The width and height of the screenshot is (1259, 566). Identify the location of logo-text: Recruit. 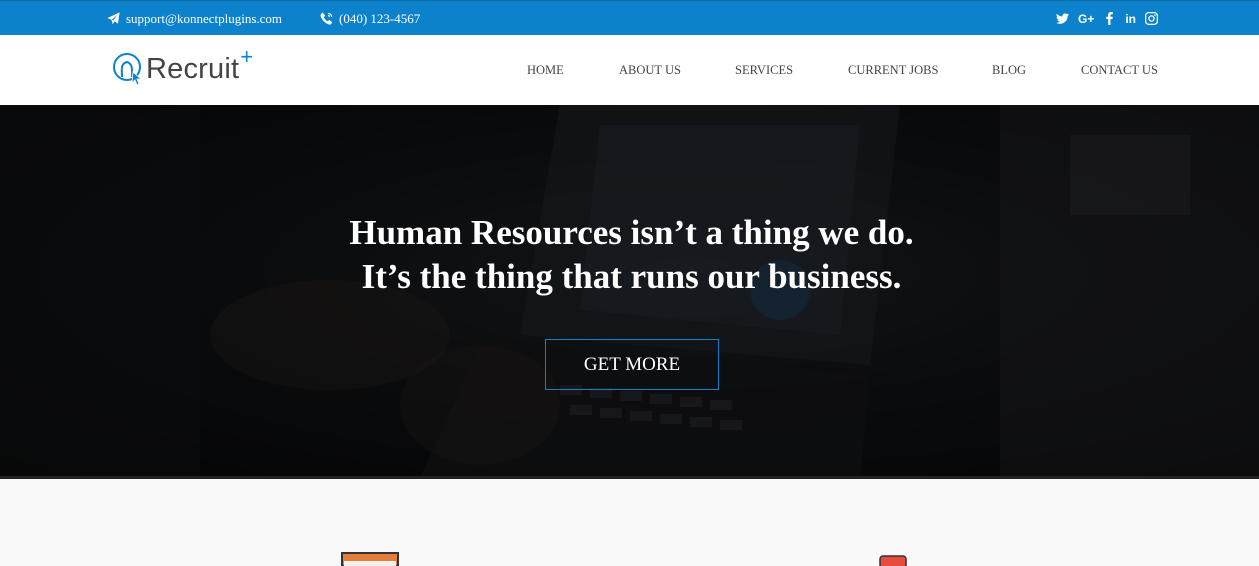
(193, 68).